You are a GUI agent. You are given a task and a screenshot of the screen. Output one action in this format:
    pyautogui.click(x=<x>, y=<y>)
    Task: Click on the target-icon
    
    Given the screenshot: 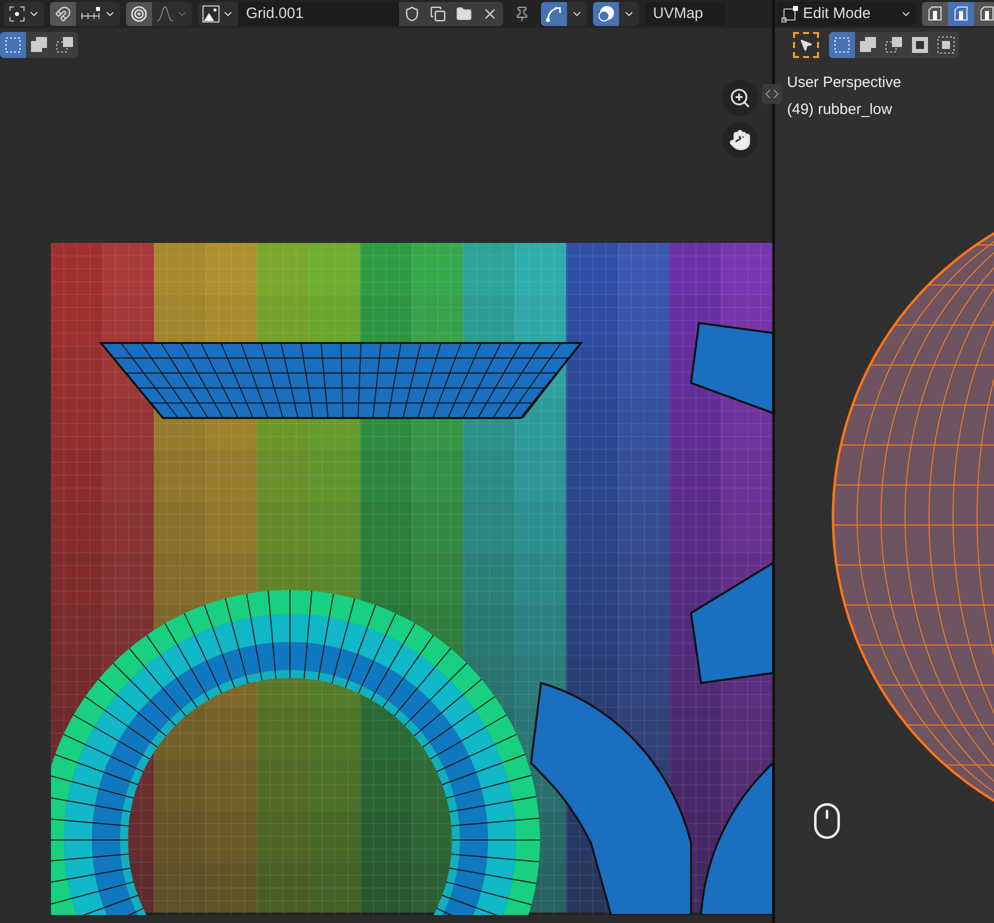 What is the action you would take?
    pyautogui.click(x=139, y=14)
    